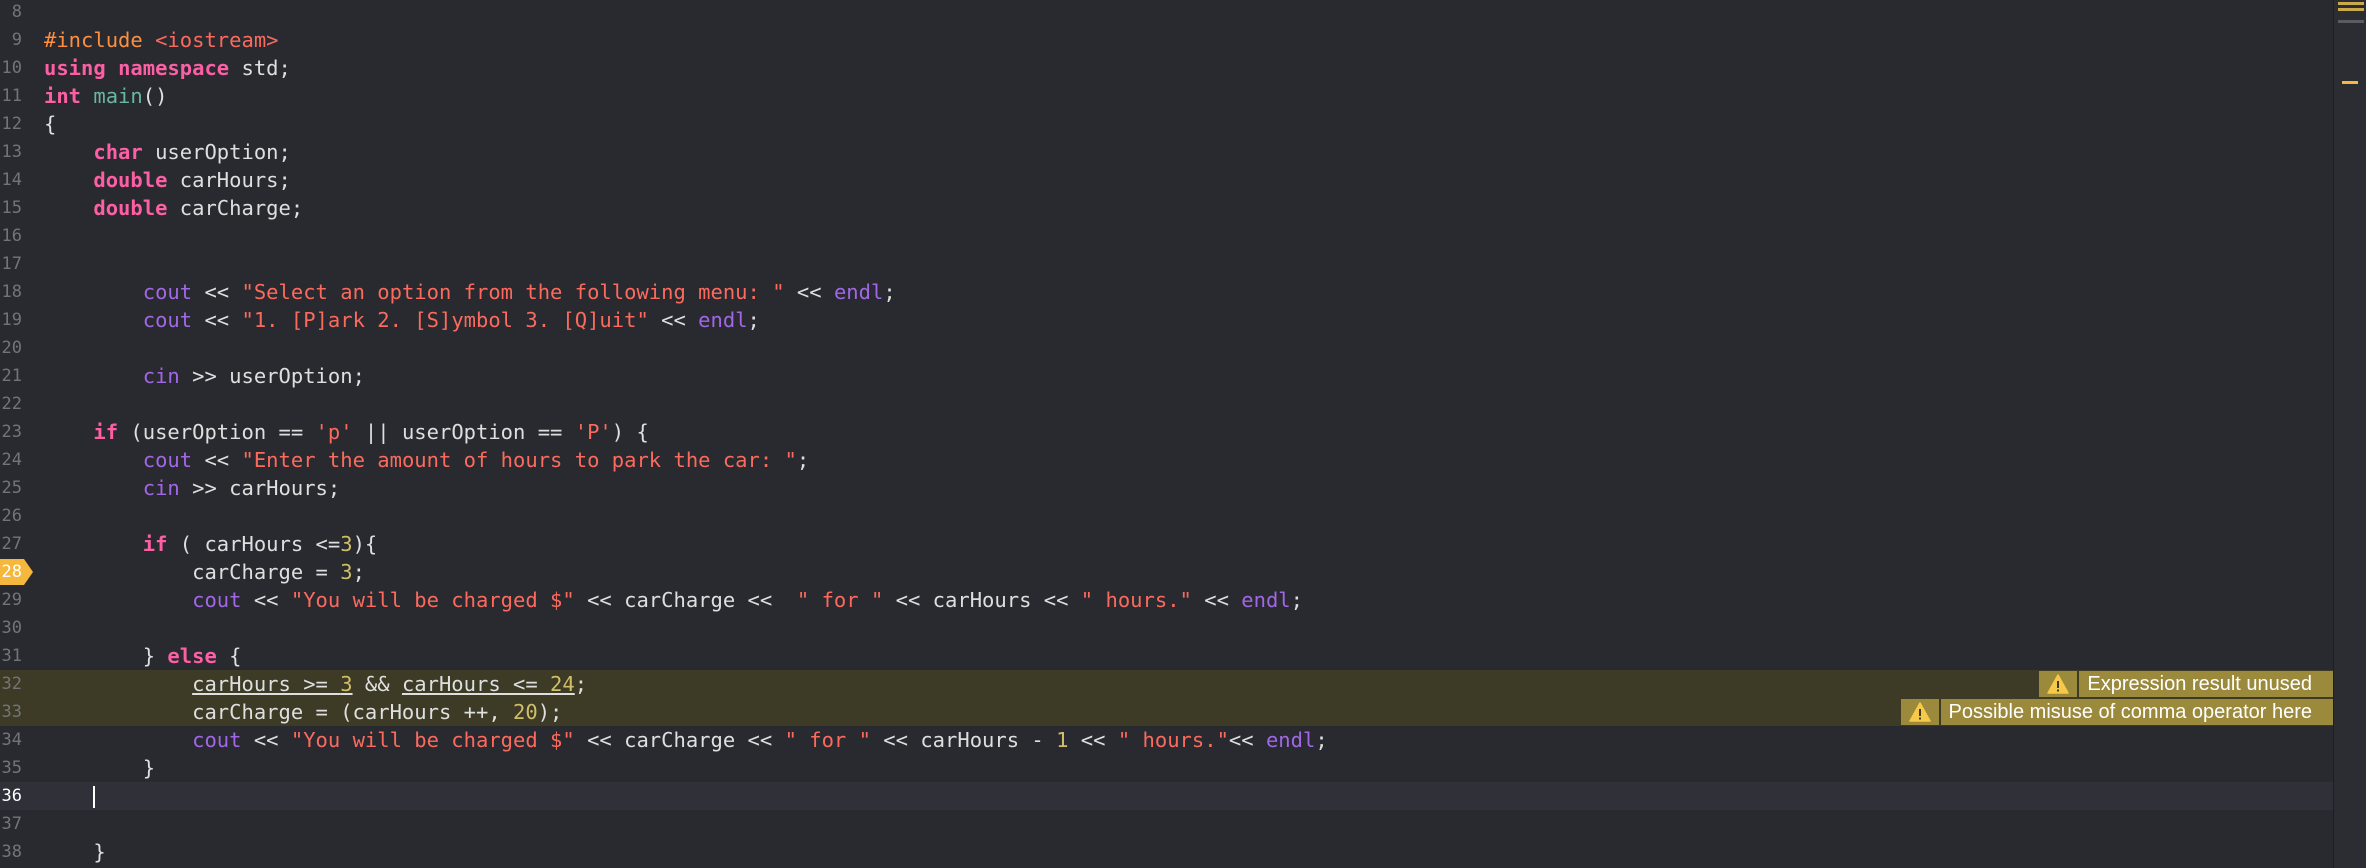  I want to click on line-number: 11, so click(11, 96).